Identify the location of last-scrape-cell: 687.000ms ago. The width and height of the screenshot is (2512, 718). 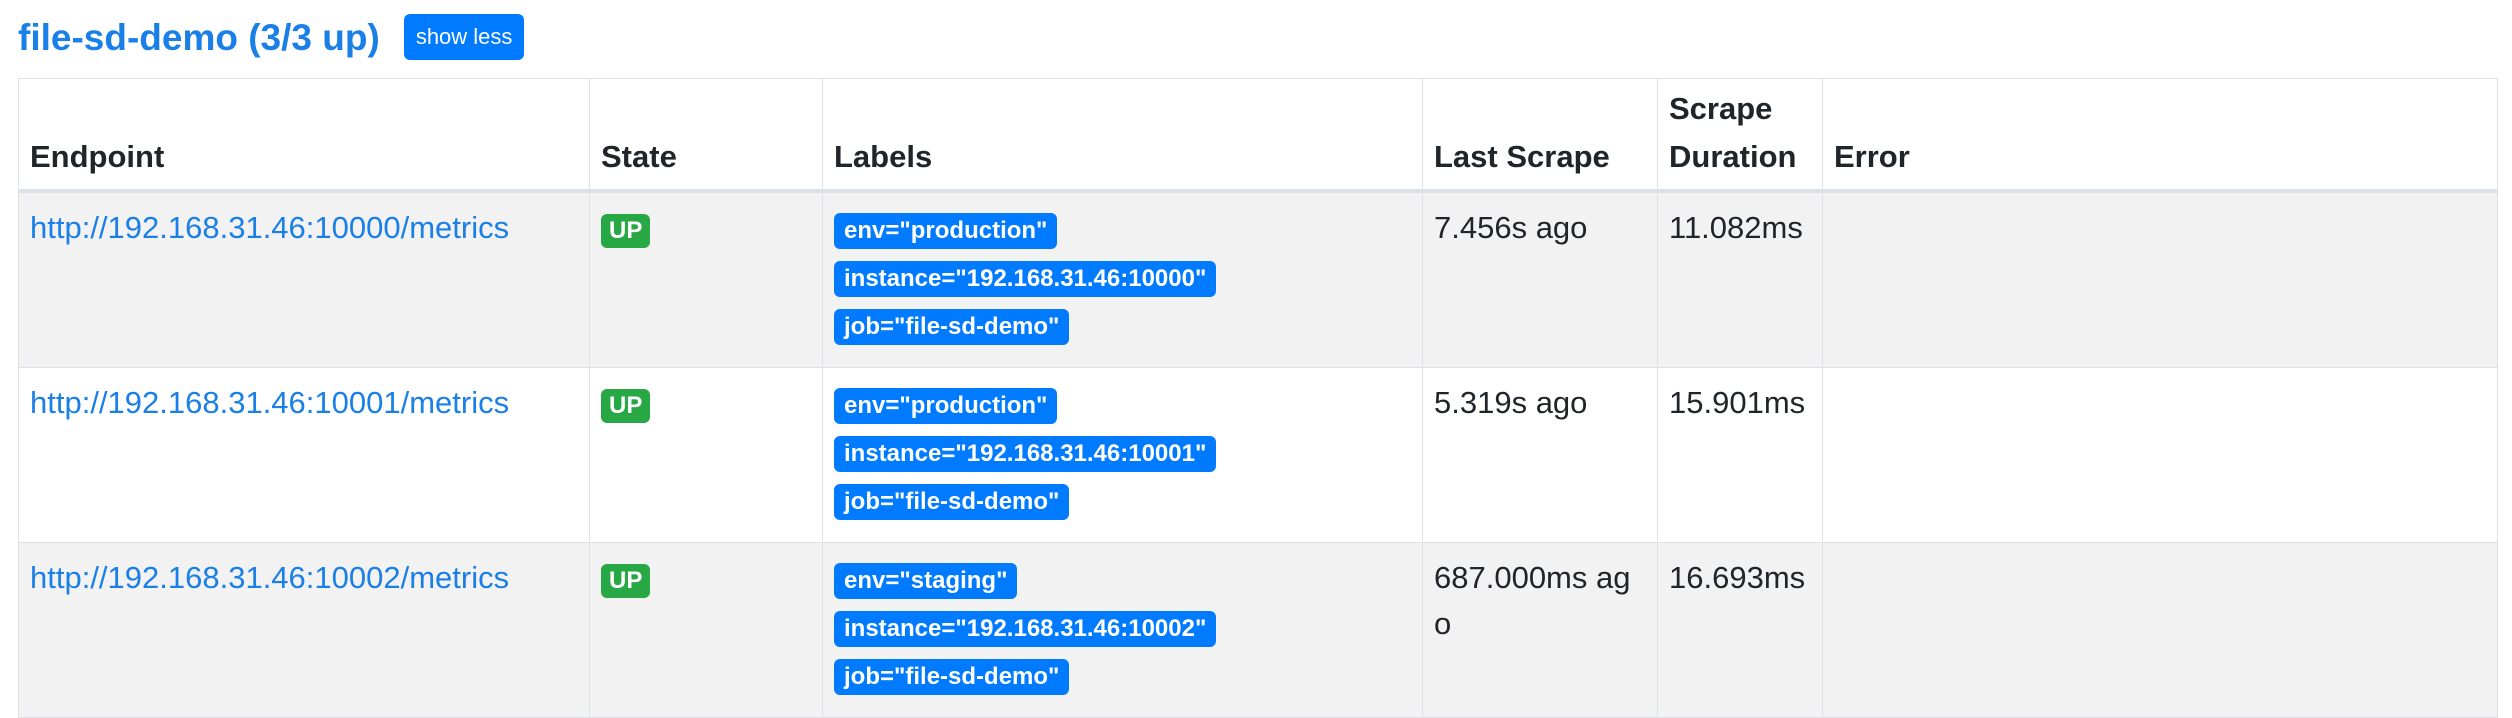
(1540, 630).